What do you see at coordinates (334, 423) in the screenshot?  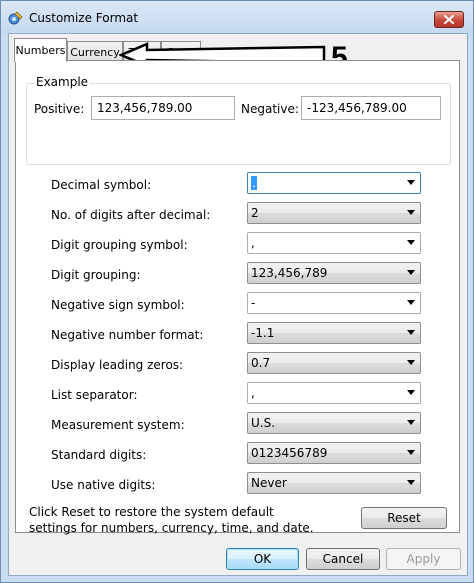 I see `measurement-system-select: U.S.` at bounding box center [334, 423].